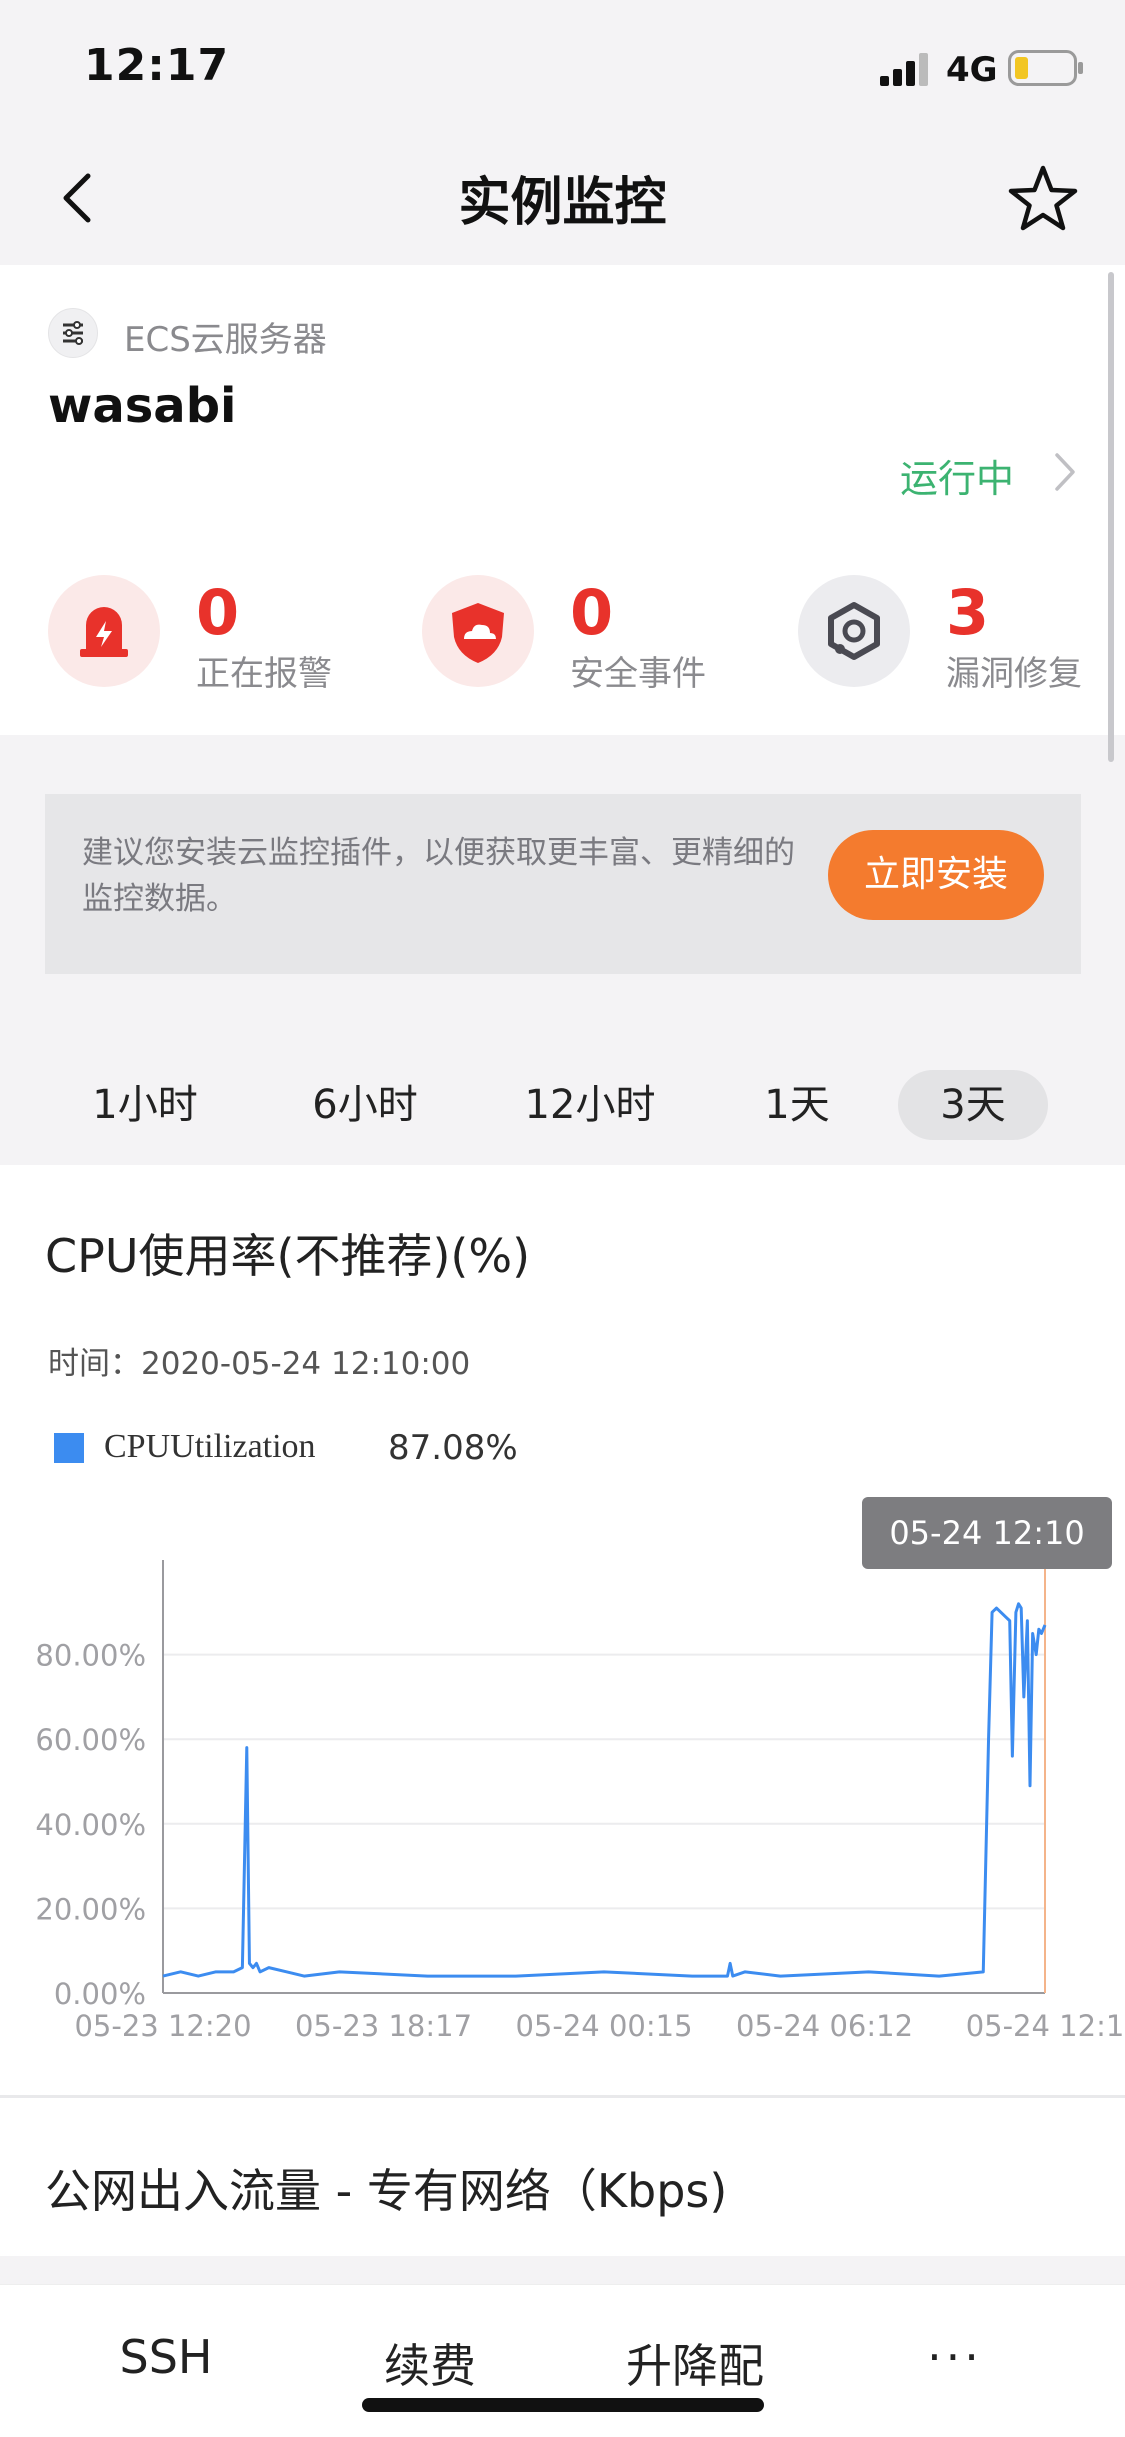 The image size is (1125, 2437). Describe the element at coordinates (1045, 68) in the screenshot. I see `battery-icon` at that location.